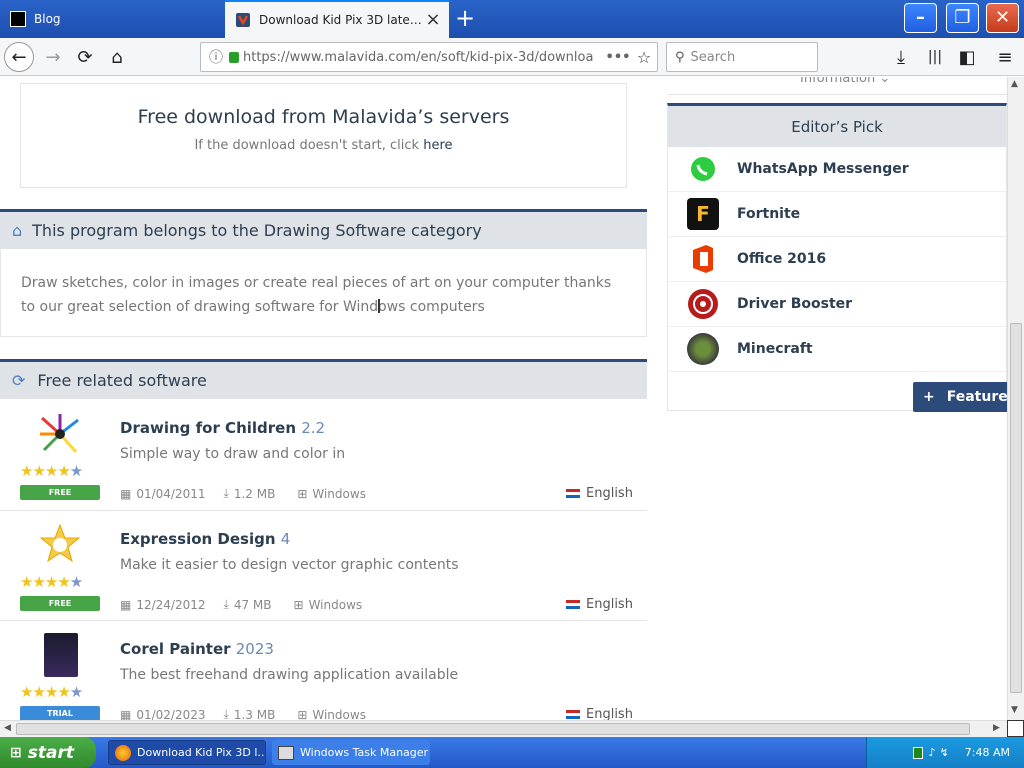 The image size is (1024, 768). I want to click on bookmark-star-icon: ☆, so click(644, 57).